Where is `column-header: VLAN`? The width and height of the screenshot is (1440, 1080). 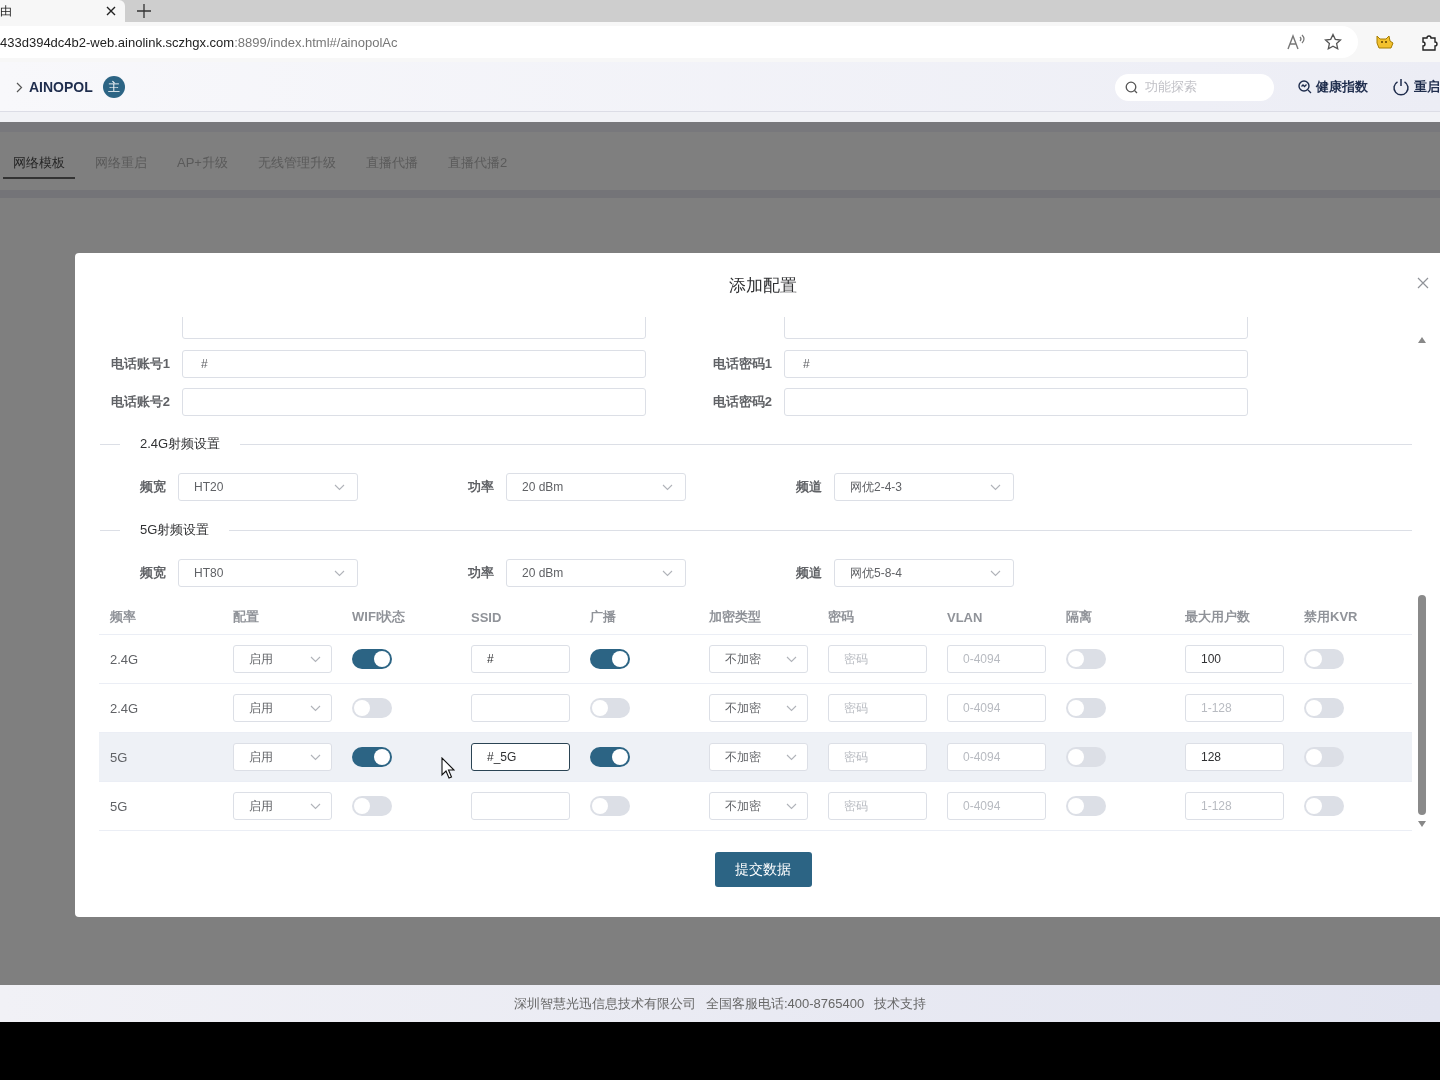 column-header: VLAN is located at coordinates (965, 617).